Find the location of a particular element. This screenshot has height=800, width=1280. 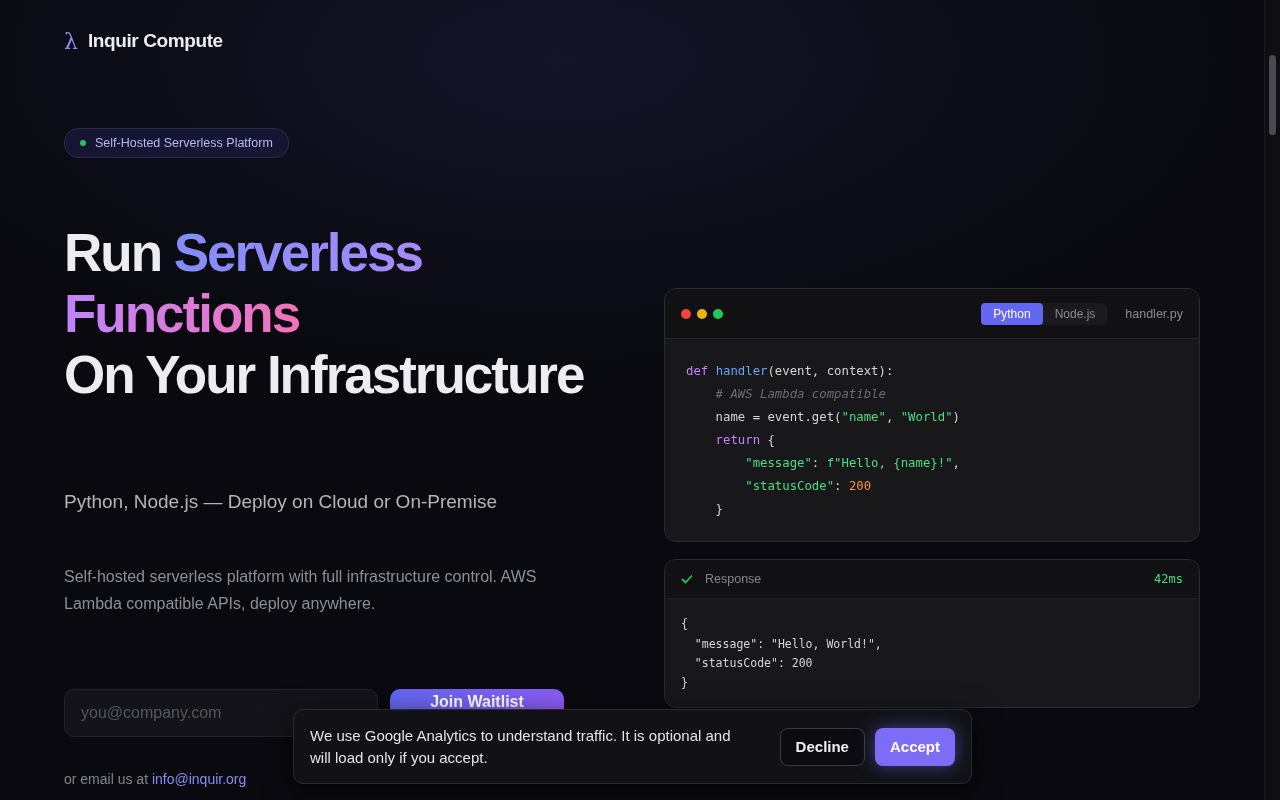

contact-text: or email us at is located at coordinates (107, 779).